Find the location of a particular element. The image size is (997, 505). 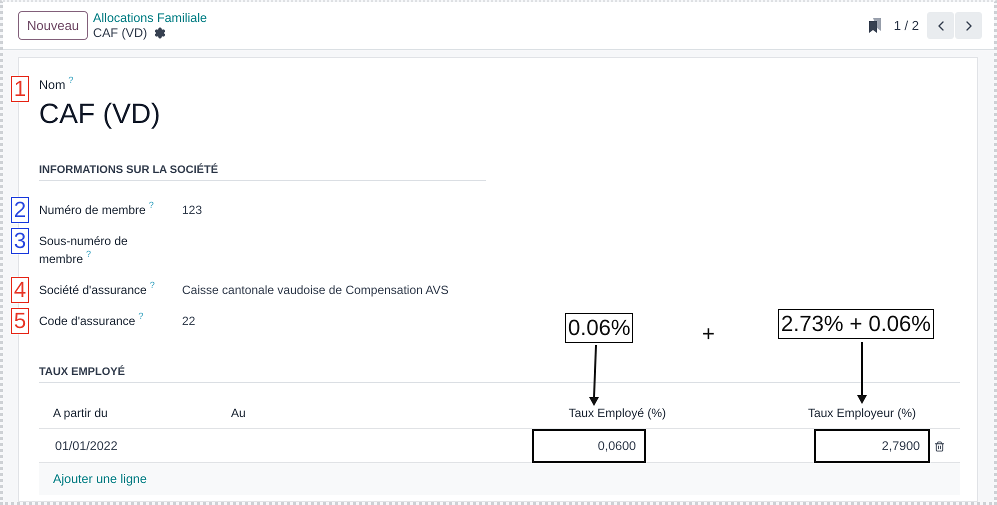

annotation-box: 0.06% is located at coordinates (599, 328).